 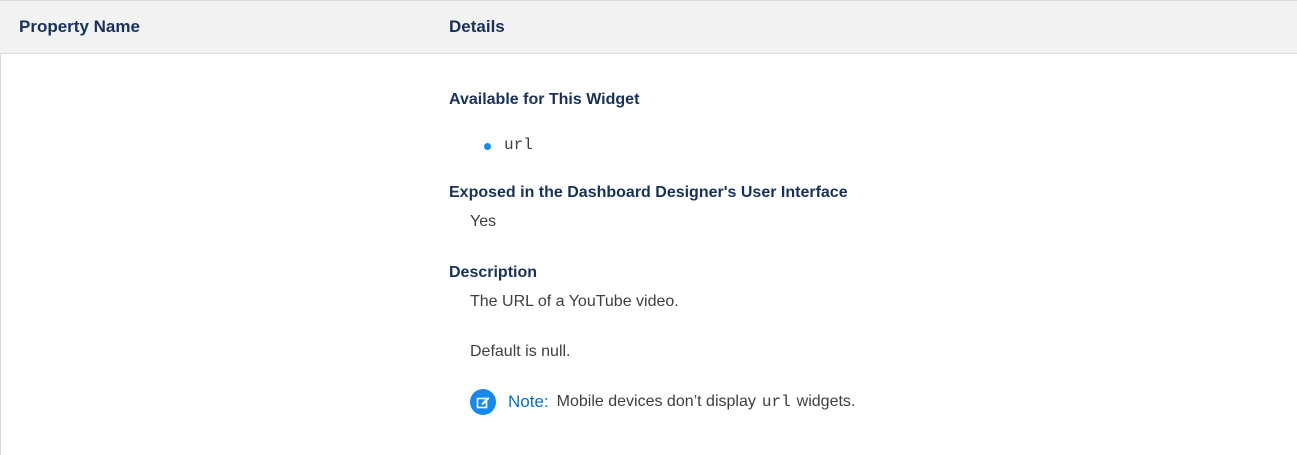 What do you see at coordinates (544, 99) in the screenshot?
I see `available-heading: Available for This Widget` at bounding box center [544, 99].